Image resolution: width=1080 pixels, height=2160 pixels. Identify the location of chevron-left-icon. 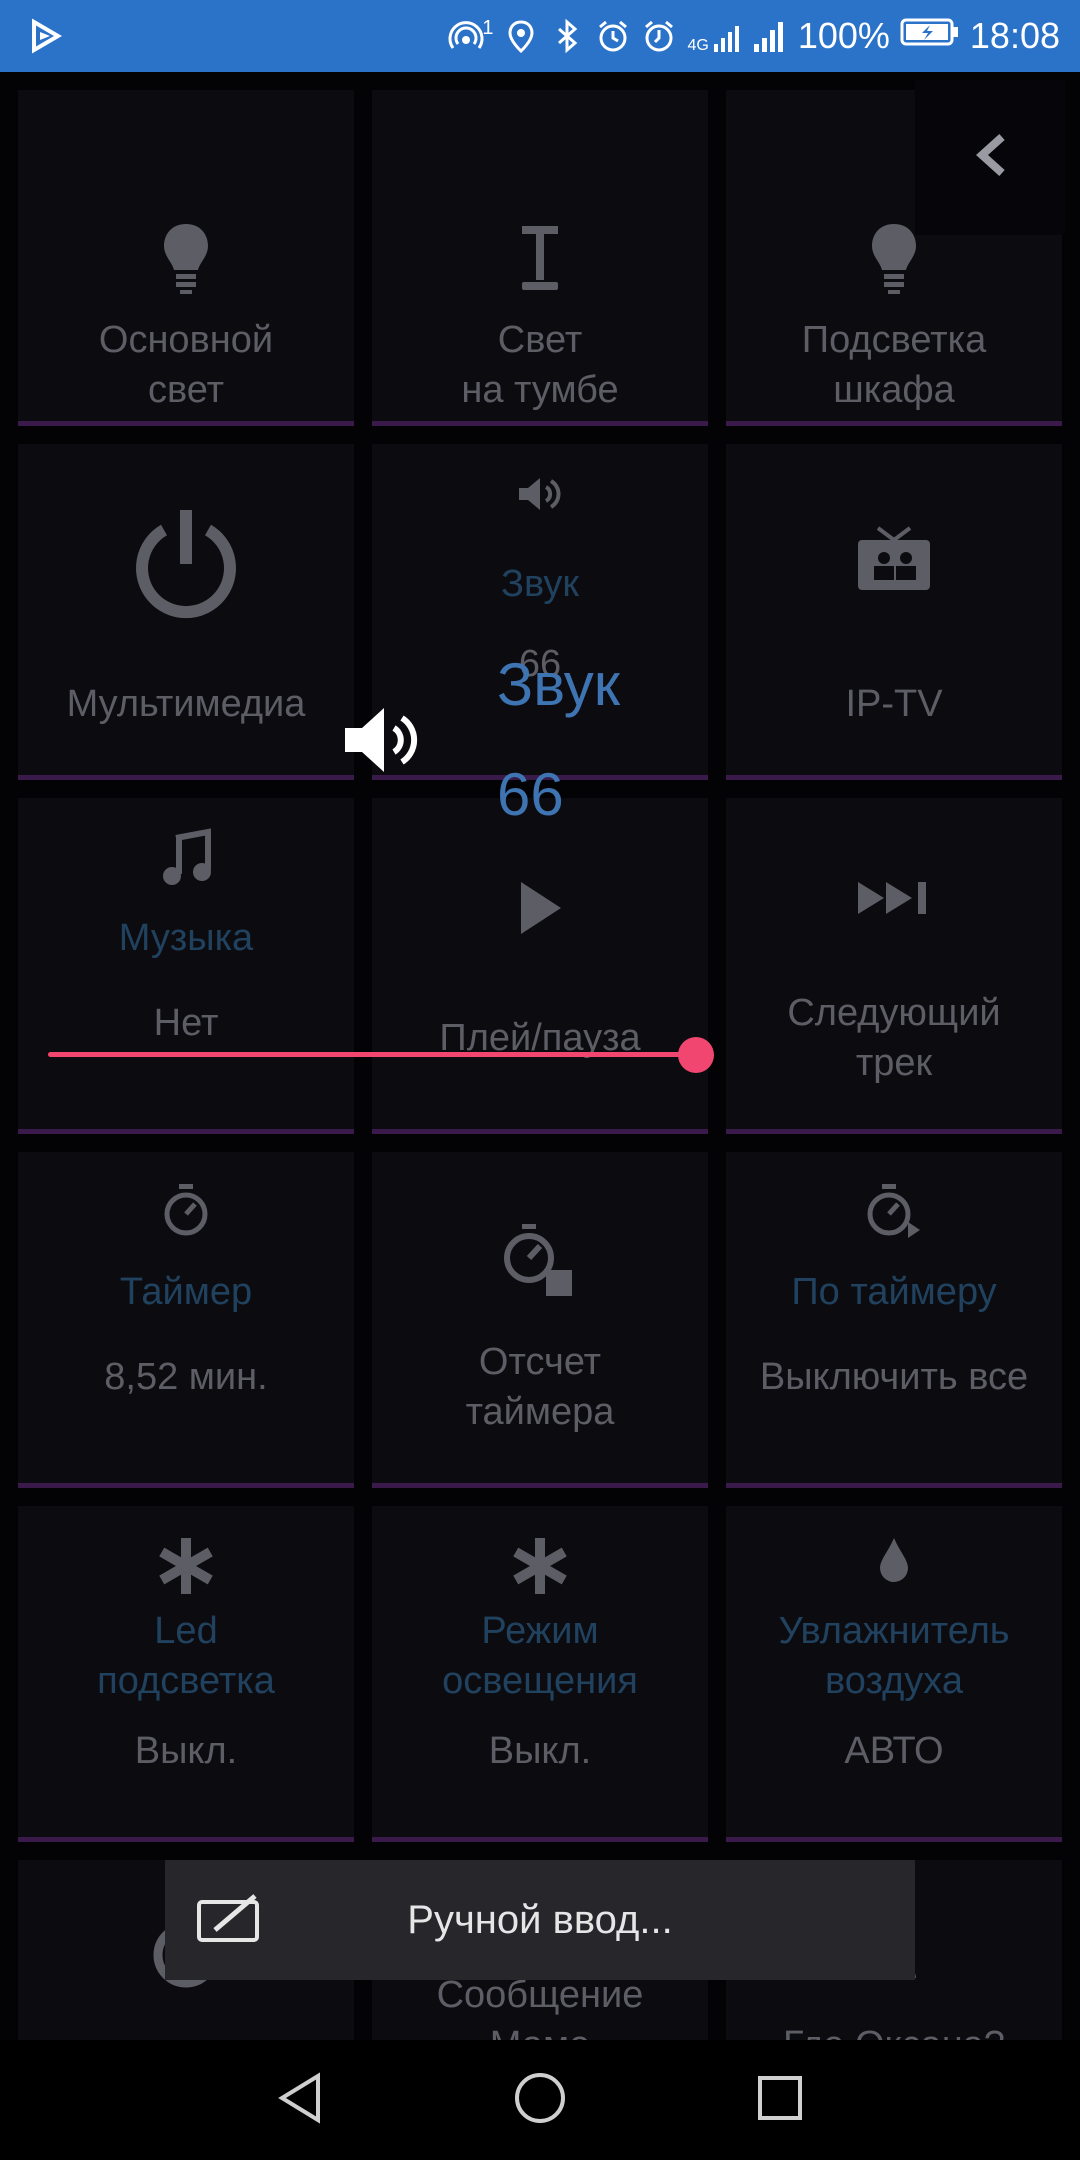
(990, 157).